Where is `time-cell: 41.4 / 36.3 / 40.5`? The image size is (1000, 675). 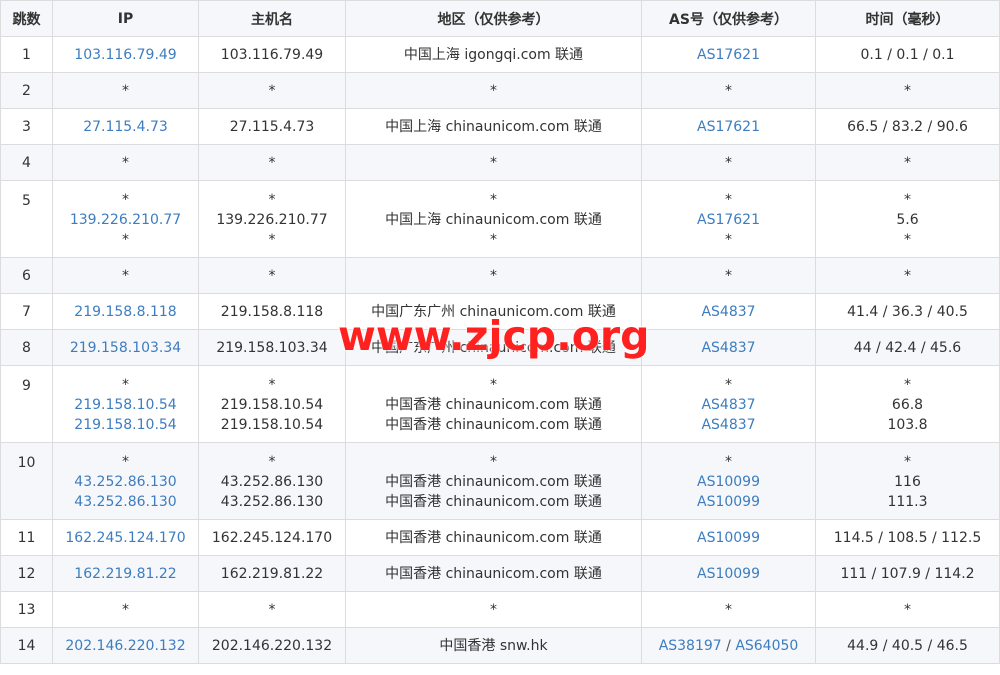
time-cell: 41.4 / 36.3 / 40.5 is located at coordinates (907, 311).